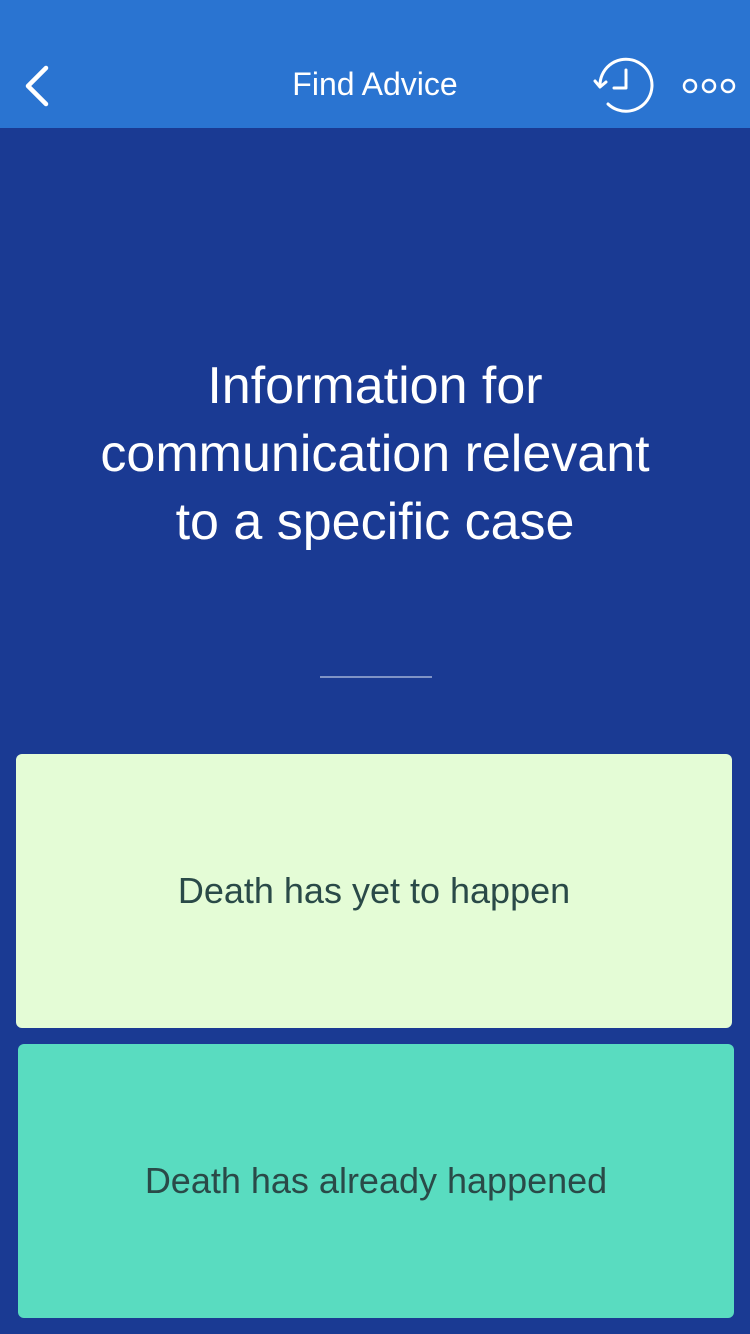  Describe the element at coordinates (623, 85) in the screenshot. I see `history-icon` at that location.